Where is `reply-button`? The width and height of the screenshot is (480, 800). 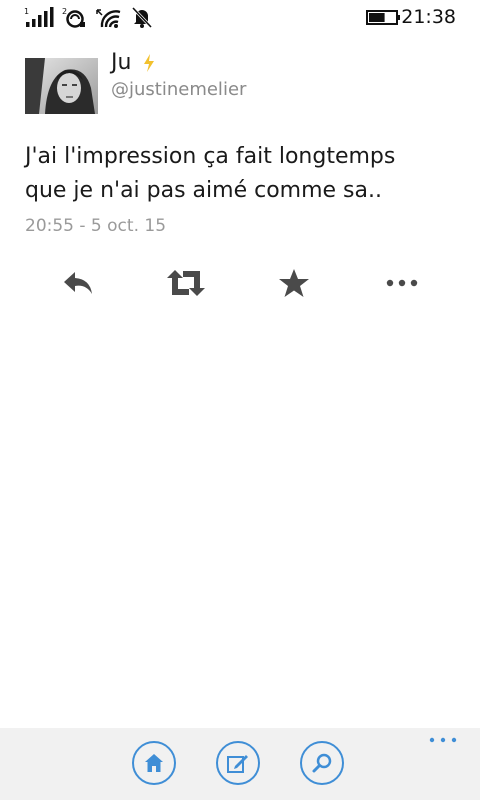 reply-button is located at coordinates (79, 283).